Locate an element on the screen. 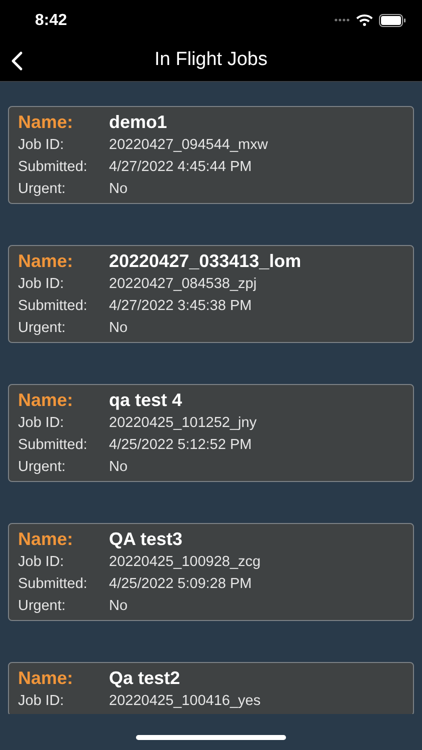 This screenshot has width=422, height=750. job-name: Qa test2 is located at coordinates (144, 678).